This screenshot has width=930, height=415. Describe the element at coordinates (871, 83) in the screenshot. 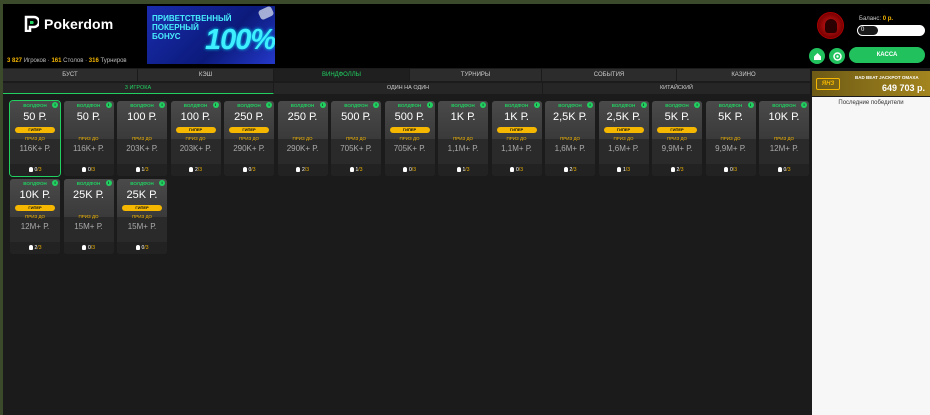

I see `bad-beat-jackpot: ЯНЗ BAD BEAT JACKPOT ОМАХА 649 703 р.` at that location.